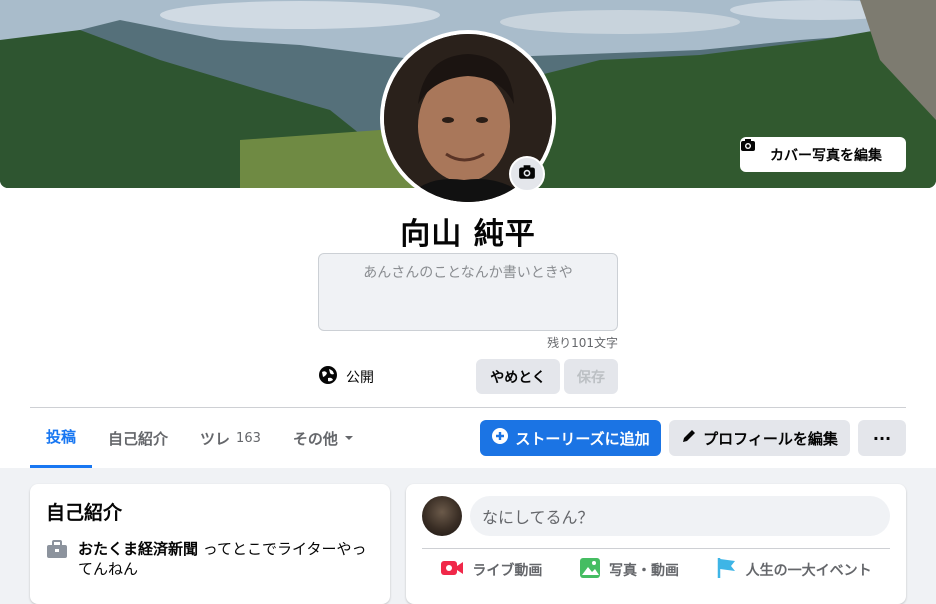  I want to click on video-camera-icon, so click(452, 570).